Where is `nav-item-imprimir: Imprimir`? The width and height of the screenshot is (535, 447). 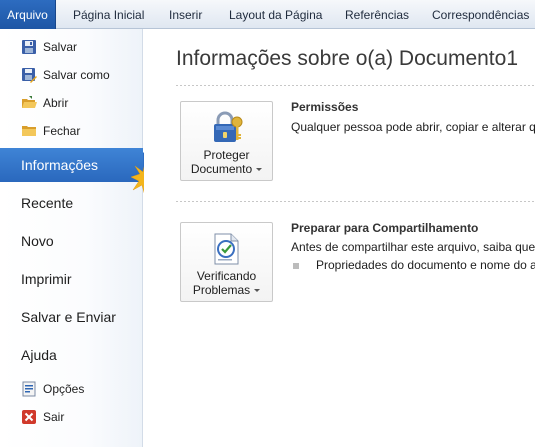 nav-item-imprimir: Imprimir is located at coordinates (71, 279).